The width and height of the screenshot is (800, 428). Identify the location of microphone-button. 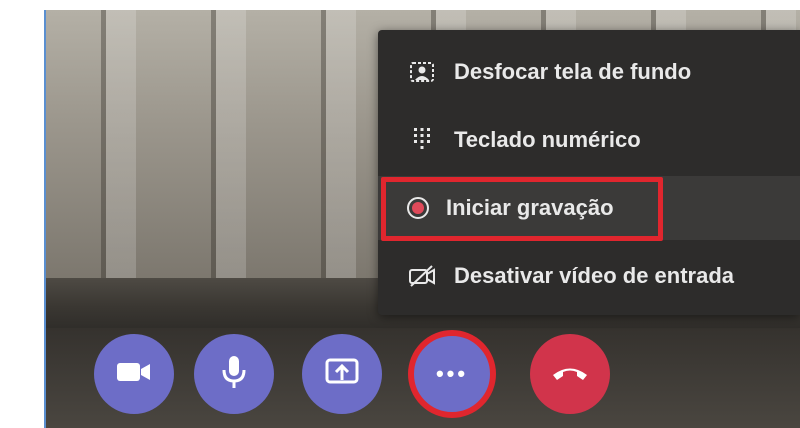
(234, 374).